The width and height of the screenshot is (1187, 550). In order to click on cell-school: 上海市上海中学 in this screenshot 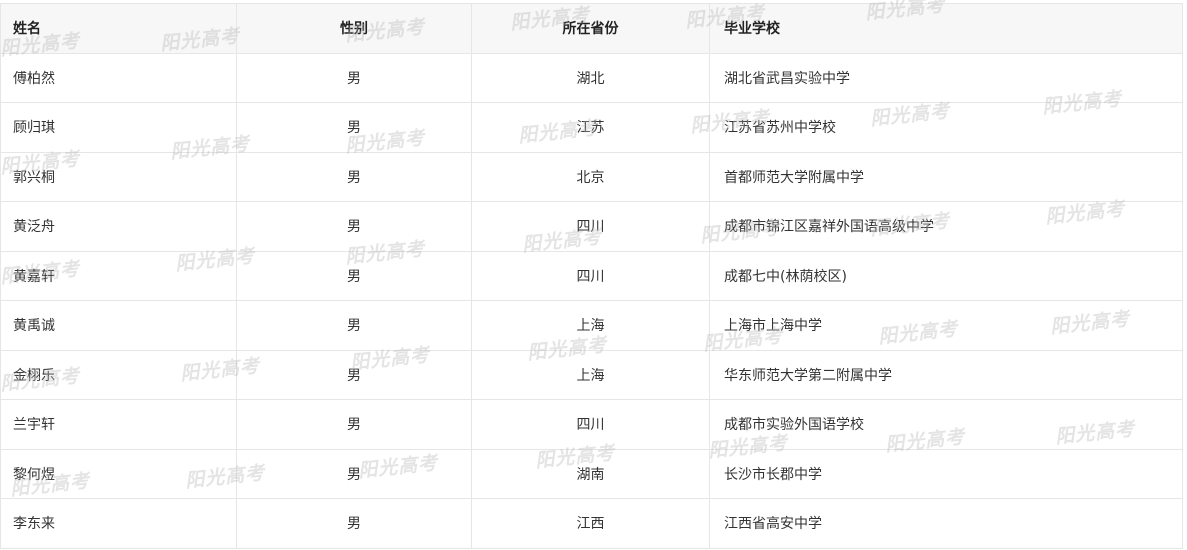, I will do `click(946, 325)`.